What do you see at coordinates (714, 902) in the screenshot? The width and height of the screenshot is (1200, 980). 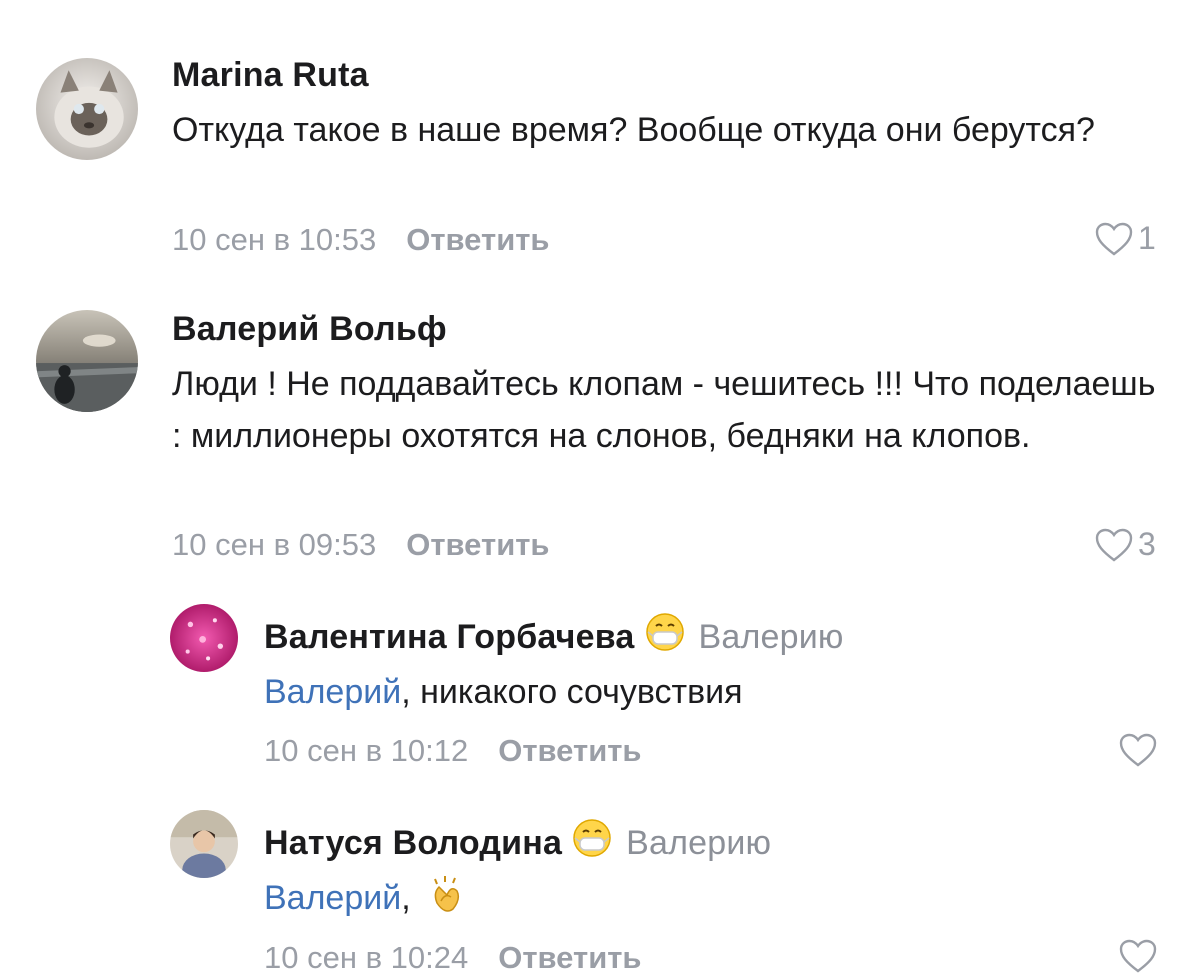 I see `reply-text: Валерий,` at bounding box center [714, 902].